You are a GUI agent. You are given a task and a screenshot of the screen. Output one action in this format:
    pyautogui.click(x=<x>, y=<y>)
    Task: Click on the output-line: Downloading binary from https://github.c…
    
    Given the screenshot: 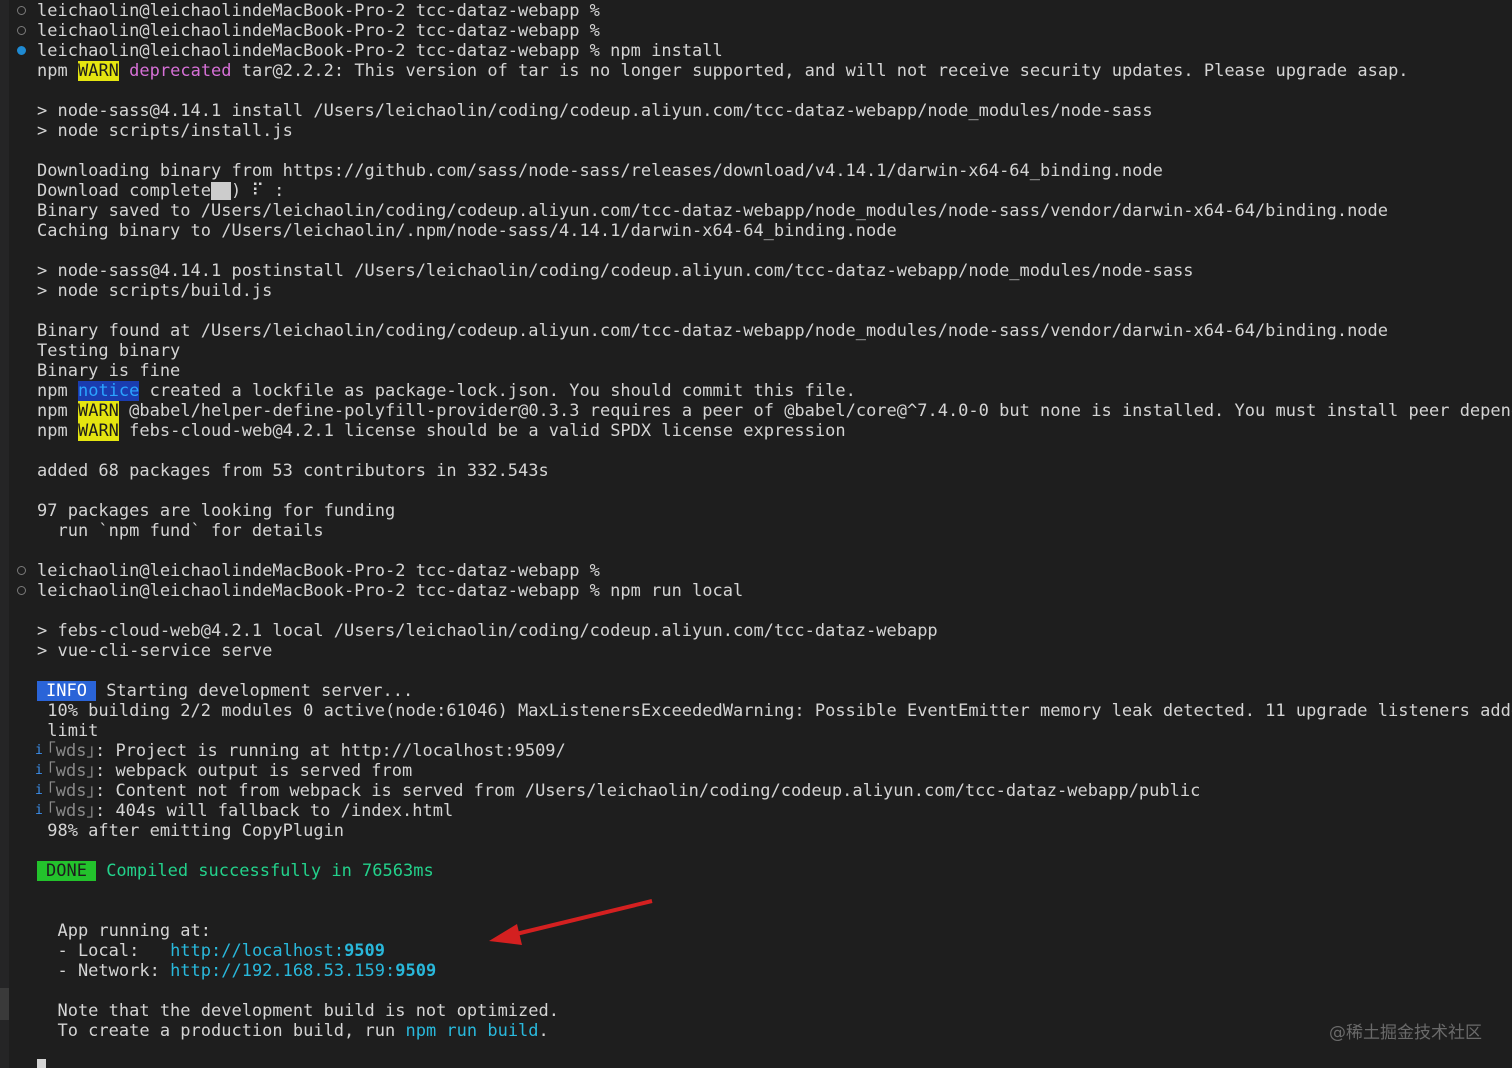 What is the action you would take?
    pyautogui.click(x=600, y=171)
    